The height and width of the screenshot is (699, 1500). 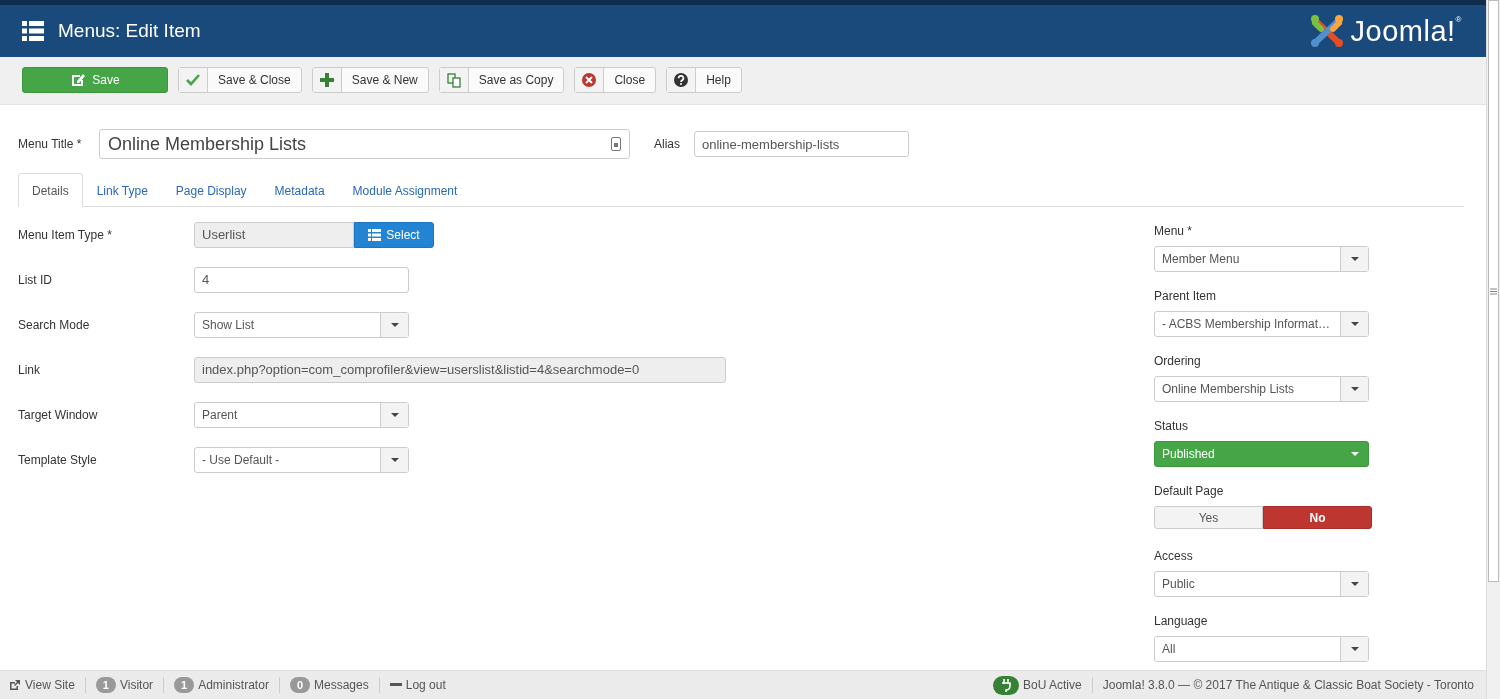 What do you see at coordinates (1178, 361) in the screenshot?
I see `field-label: Ordering` at bounding box center [1178, 361].